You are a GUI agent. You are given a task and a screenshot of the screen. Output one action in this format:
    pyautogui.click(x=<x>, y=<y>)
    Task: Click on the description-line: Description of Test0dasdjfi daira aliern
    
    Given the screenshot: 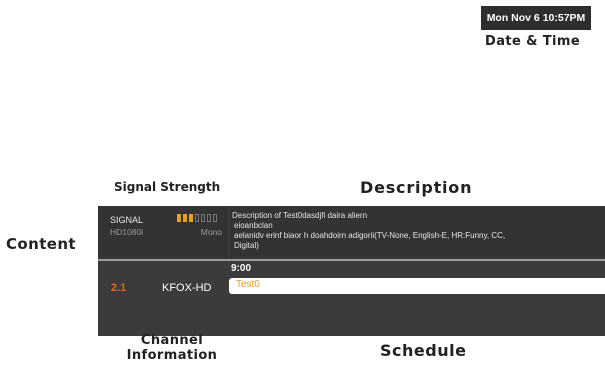 What is the action you would take?
    pyautogui.click(x=300, y=215)
    